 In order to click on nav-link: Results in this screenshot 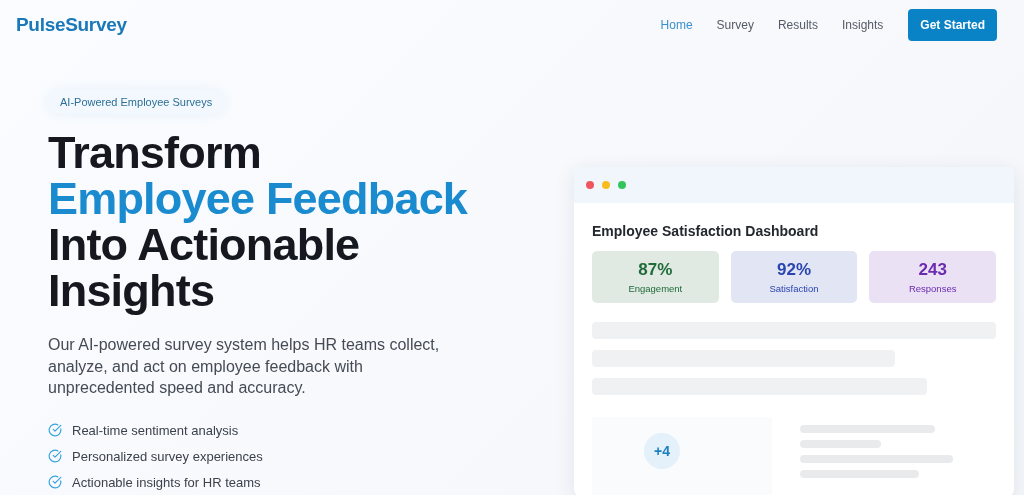, I will do `click(797, 25)`.